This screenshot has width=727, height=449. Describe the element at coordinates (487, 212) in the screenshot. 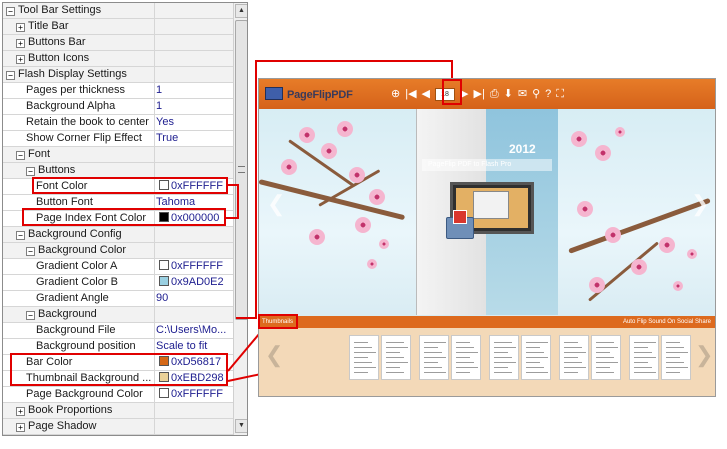

I see `open-book: 2012 PageFlip PDF to Flash Pro` at that location.